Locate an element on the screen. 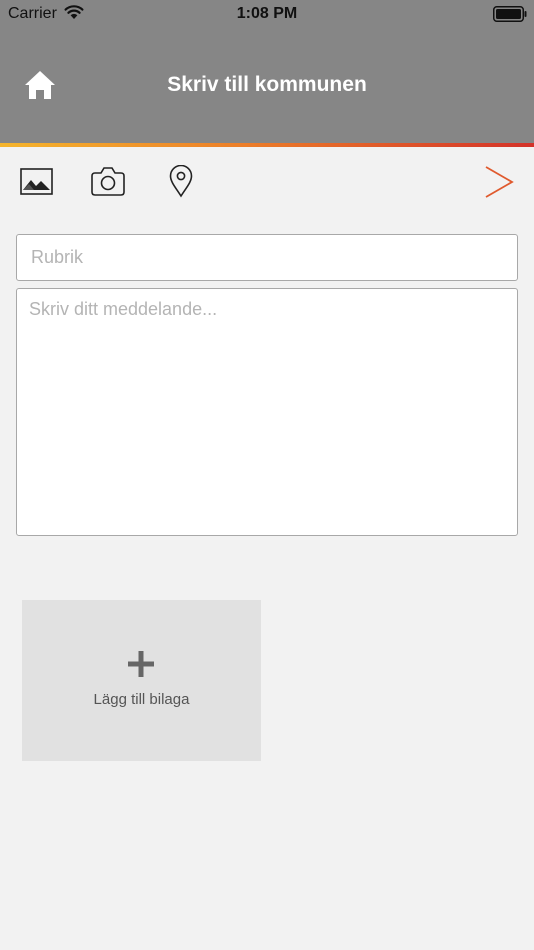 Image resolution: width=534 pixels, height=950 pixels. status-time: 1:08 PM is located at coordinates (267, 13).